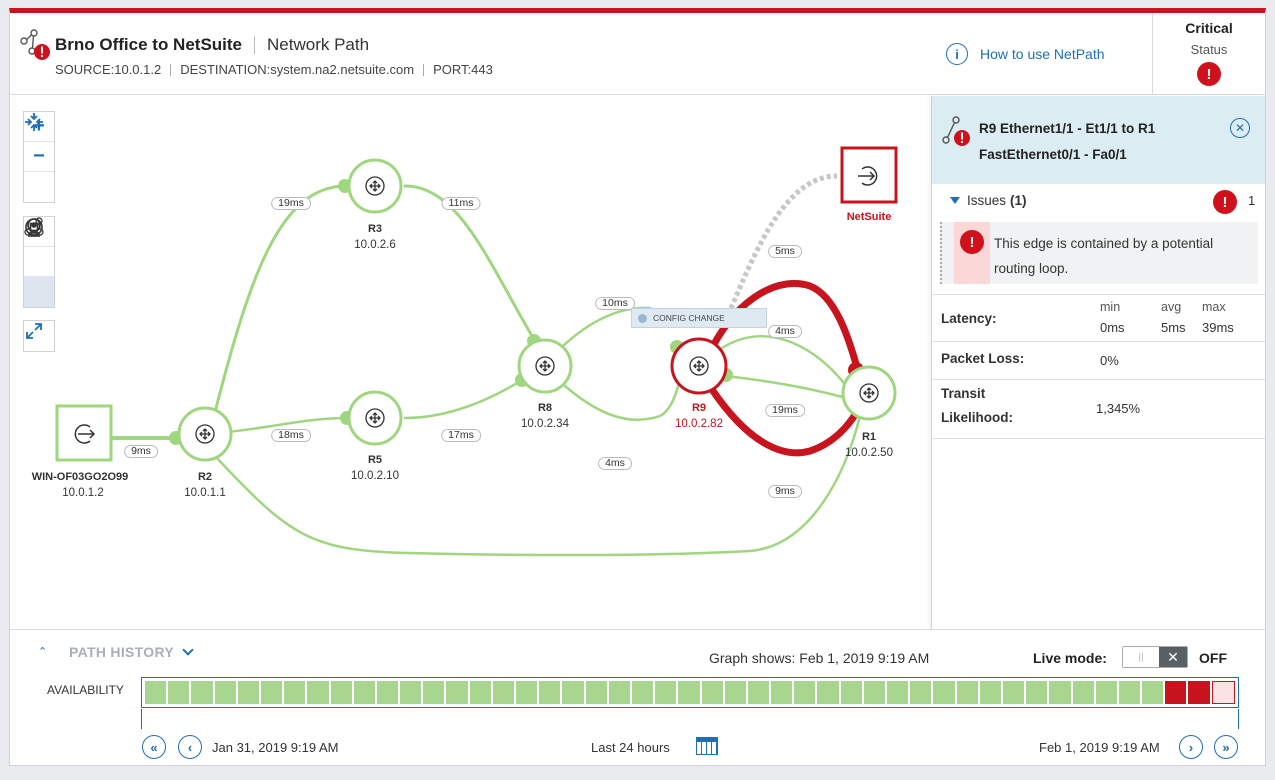  Describe the element at coordinates (785, 410) in the screenshot. I see `latency-r9-r1-low: 19ms` at that location.